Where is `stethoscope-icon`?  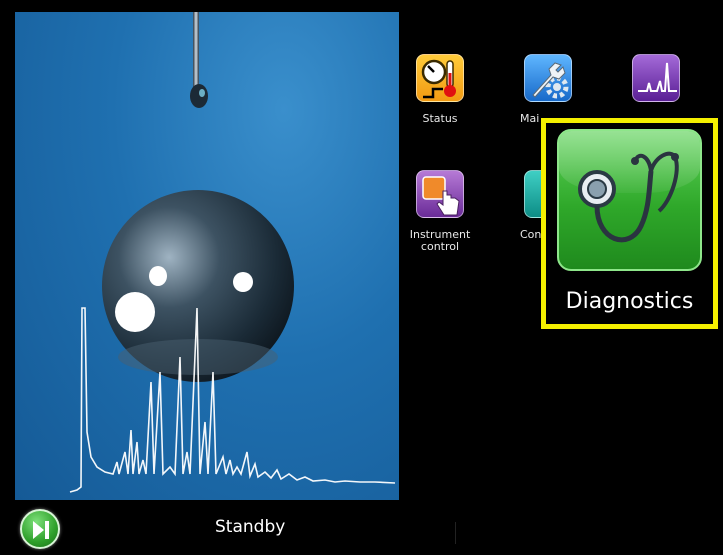
stethoscope-icon is located at coordinates (629, 200).